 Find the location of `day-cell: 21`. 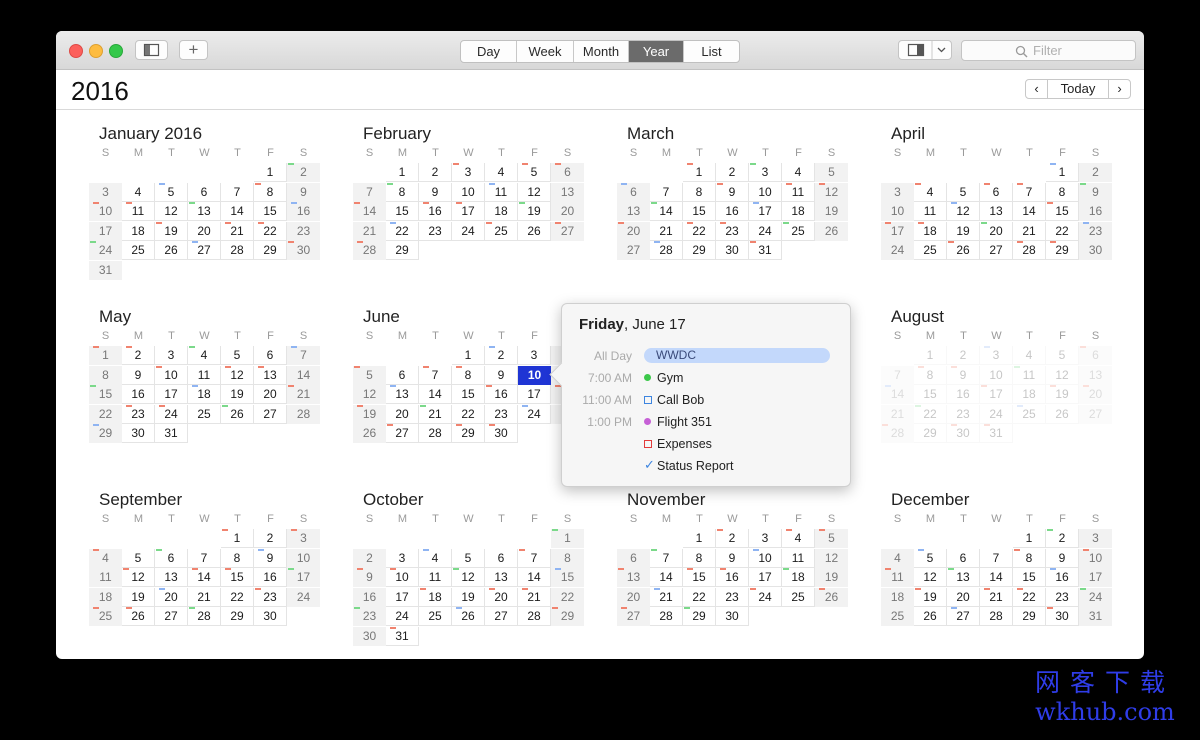

day-cell: 21 is located at coordinates (435, 414).